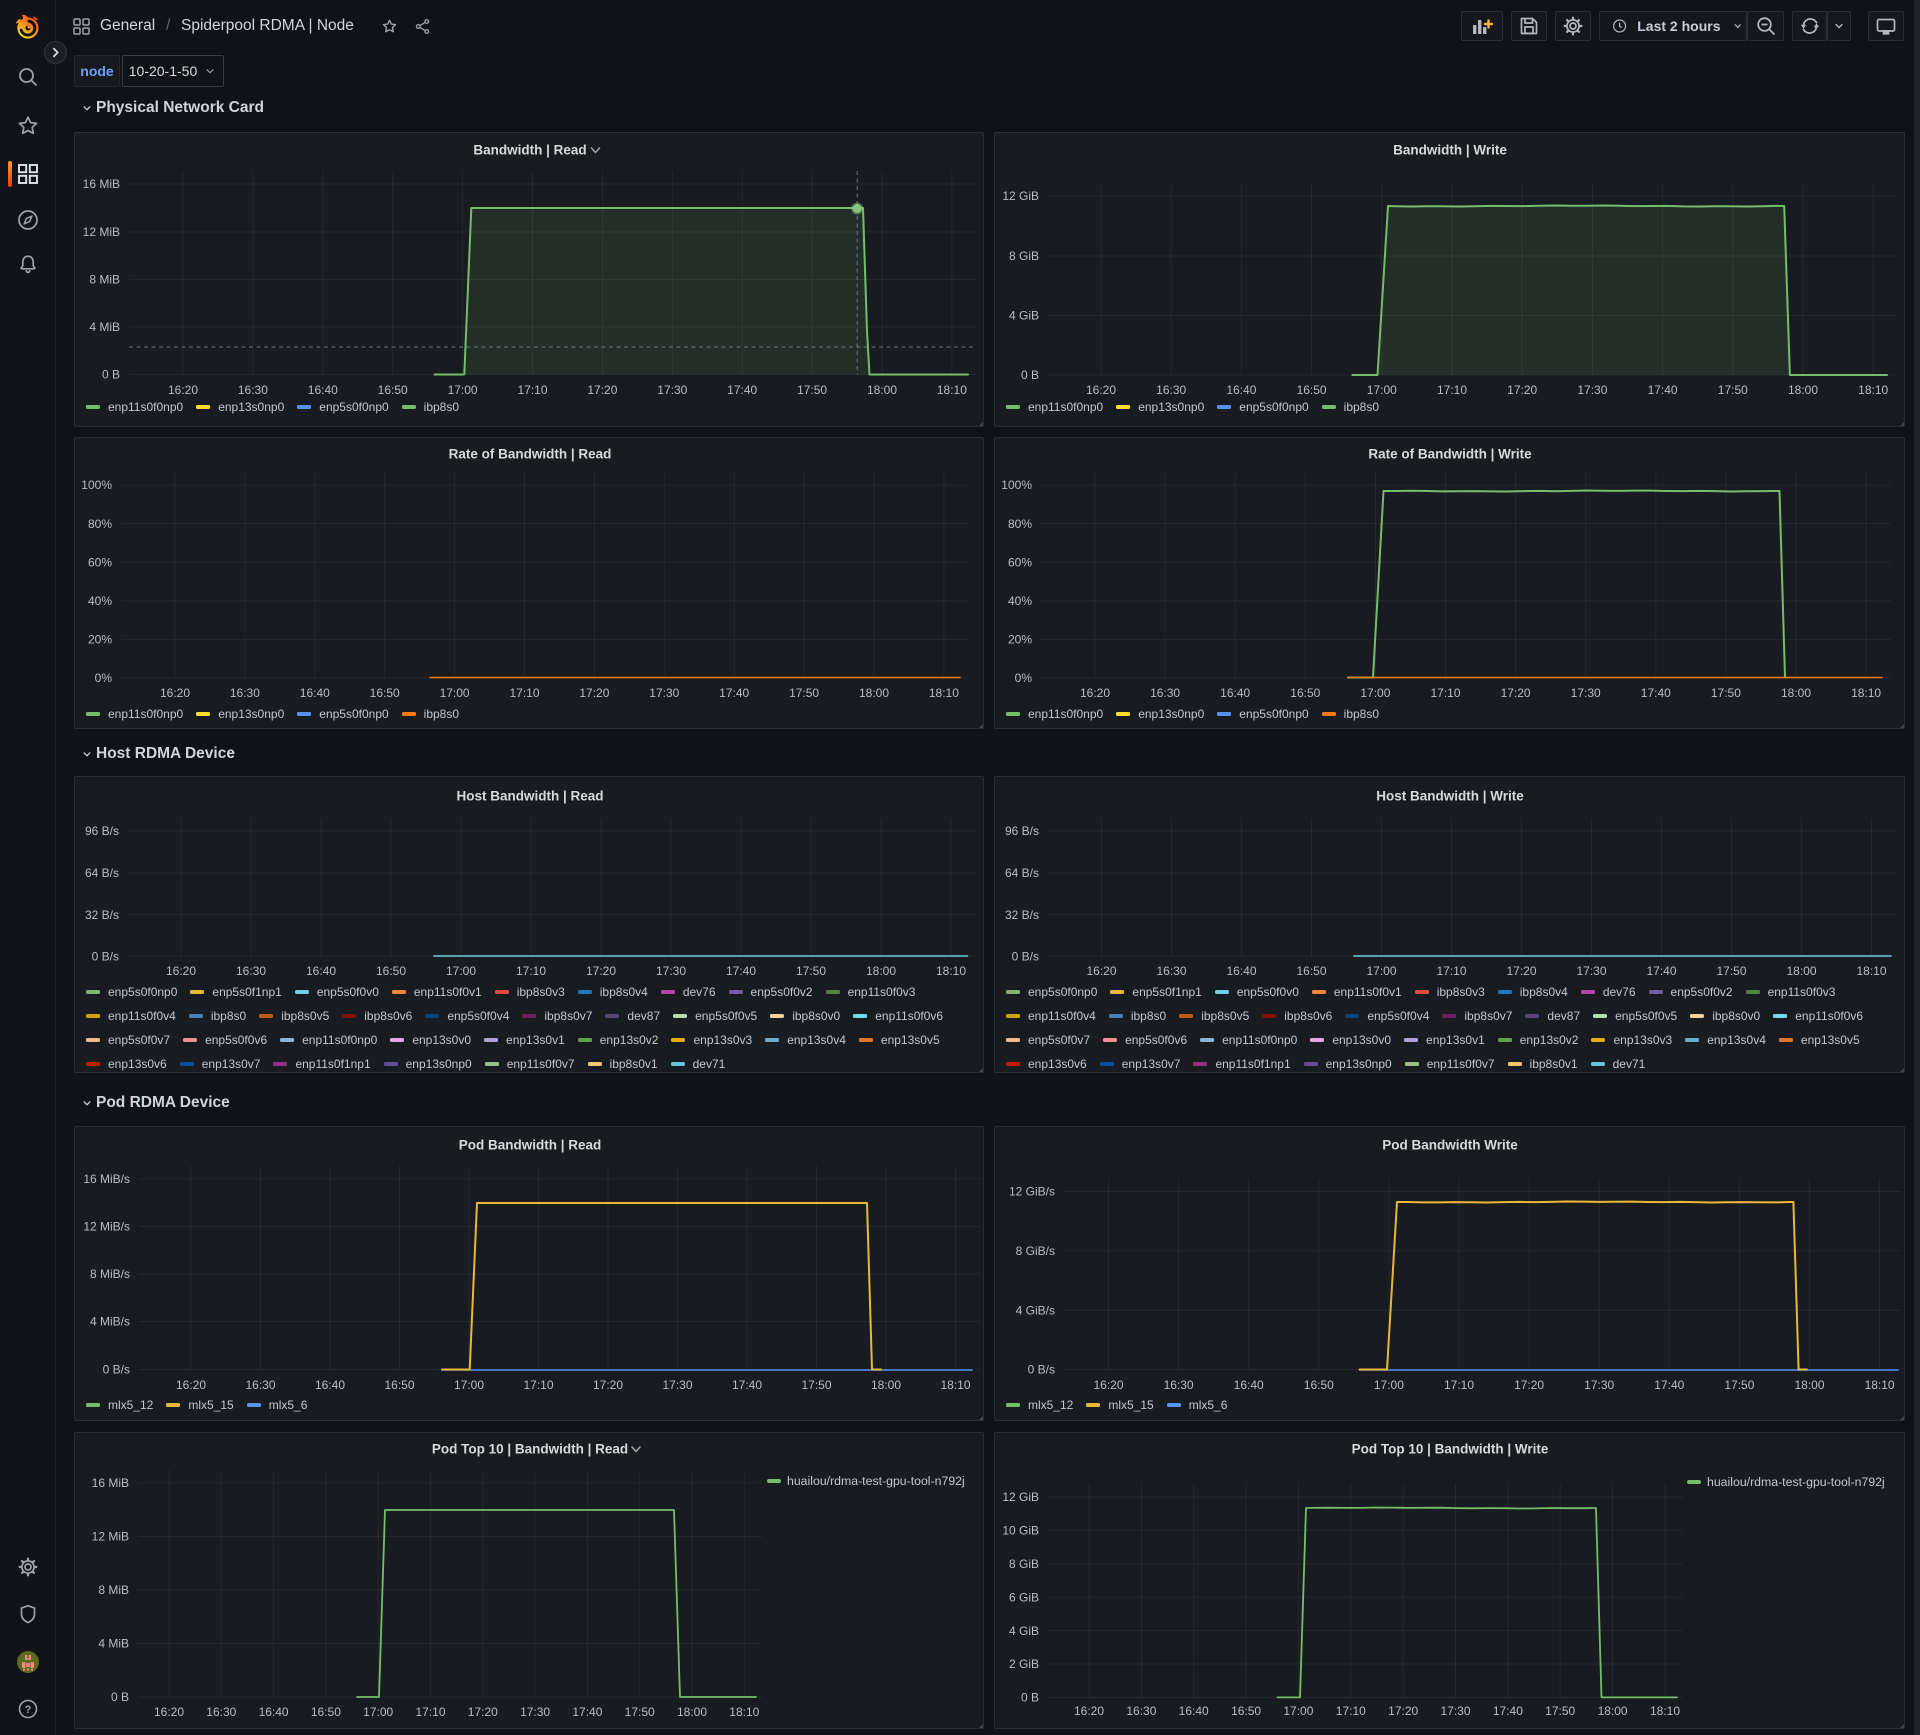 The width and height of the screenshot is (1920, 1735). I want to click on svg-text: 2 GiB, so click(1024, 1664).